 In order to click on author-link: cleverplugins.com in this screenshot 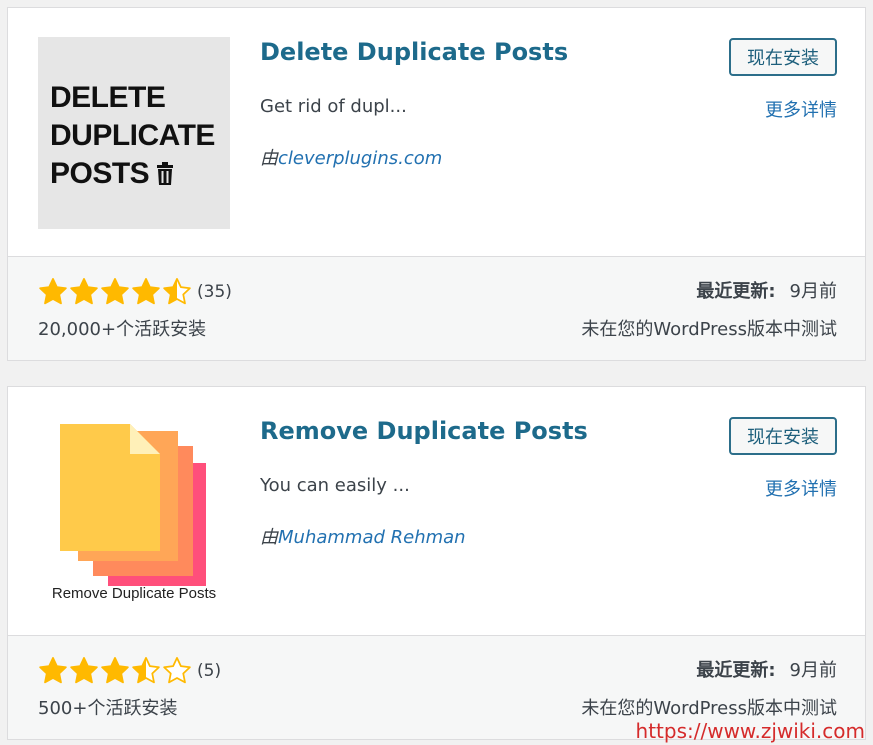, I will do `click(360, 158)`.